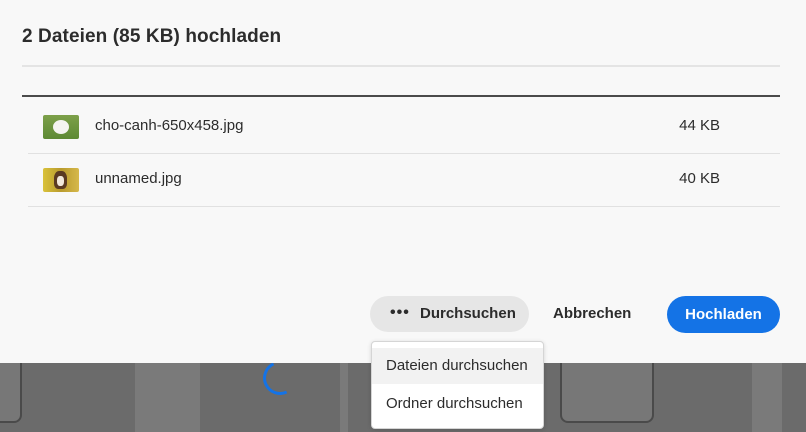 The width and height of the screenshot is (806, 432). Describe the element at coordinates (61, 127) in the screenshot. I see `white-dog-on-grass-image` at that location.